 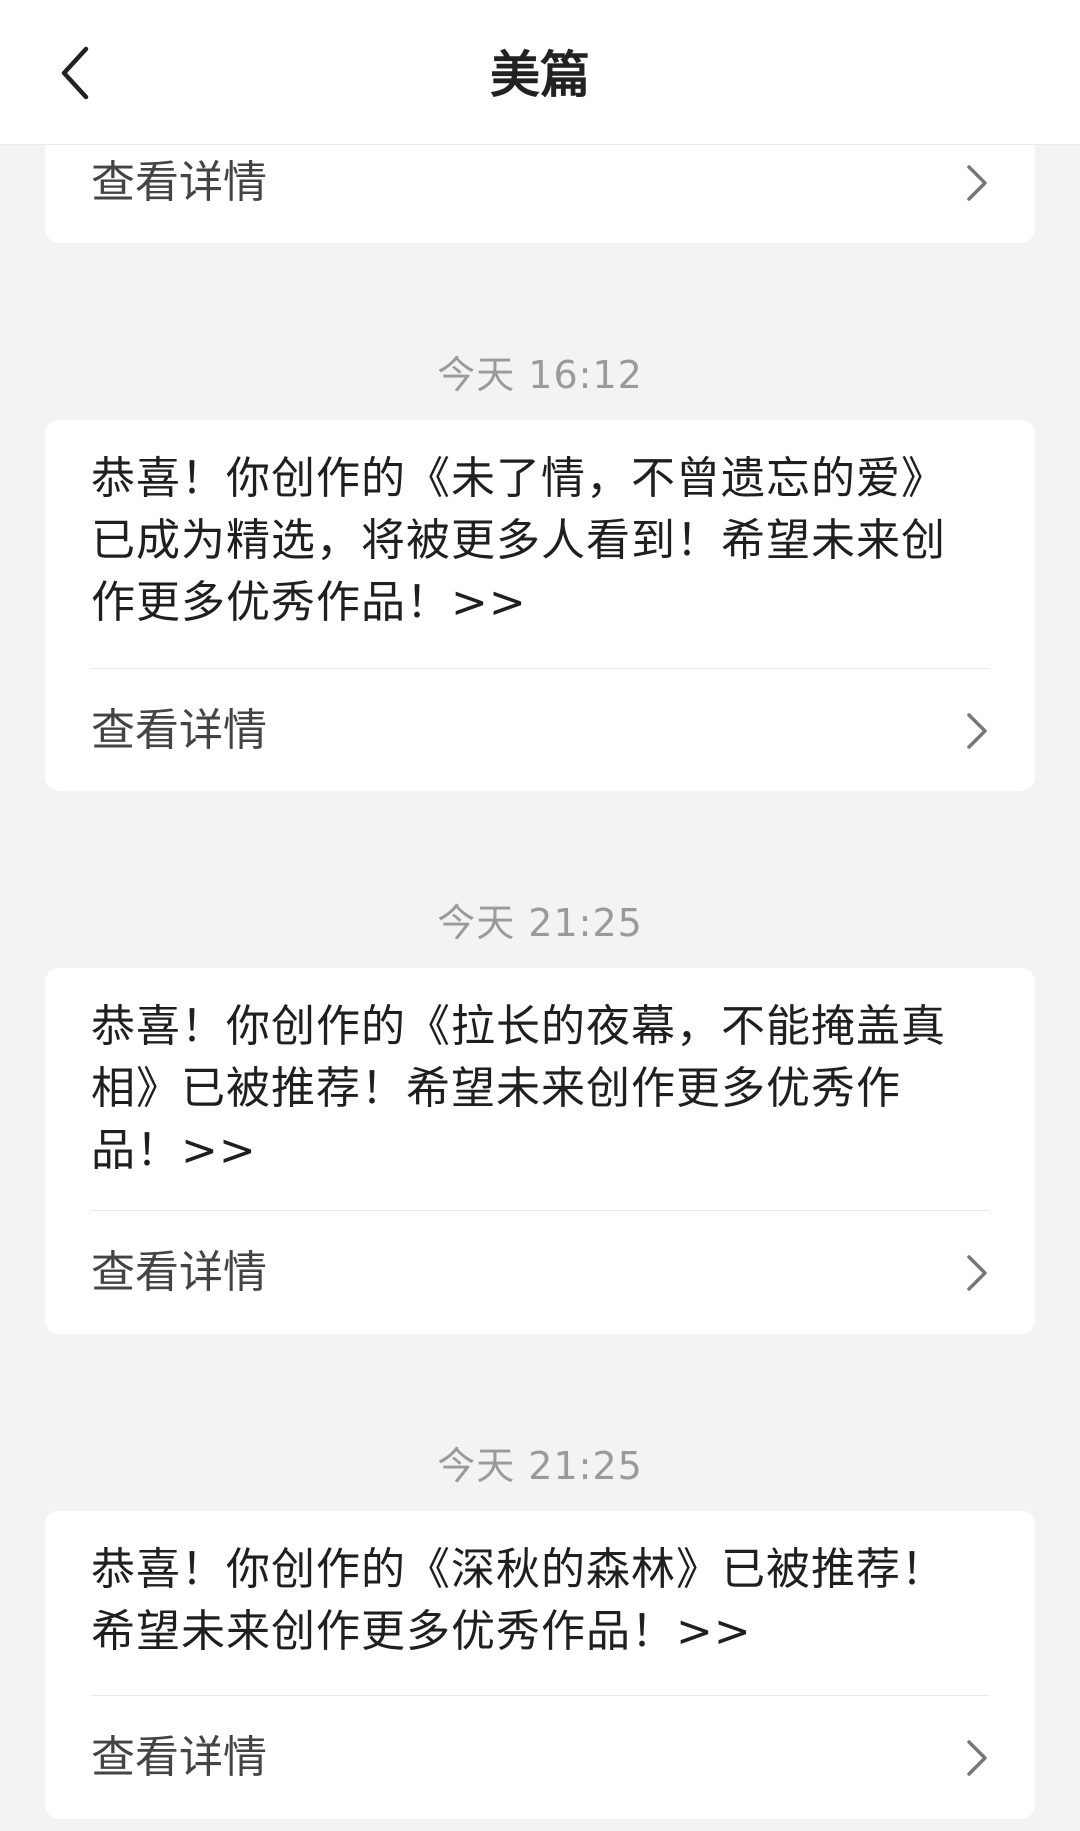 What do you see at coordinates (540, 1601) in the screenshot?
I see `message-text: 恭喜！你创作的《深秋的森林》已被推荐！希望未来创作更多优秀作品！>>` at bounding box center [540, 1601].